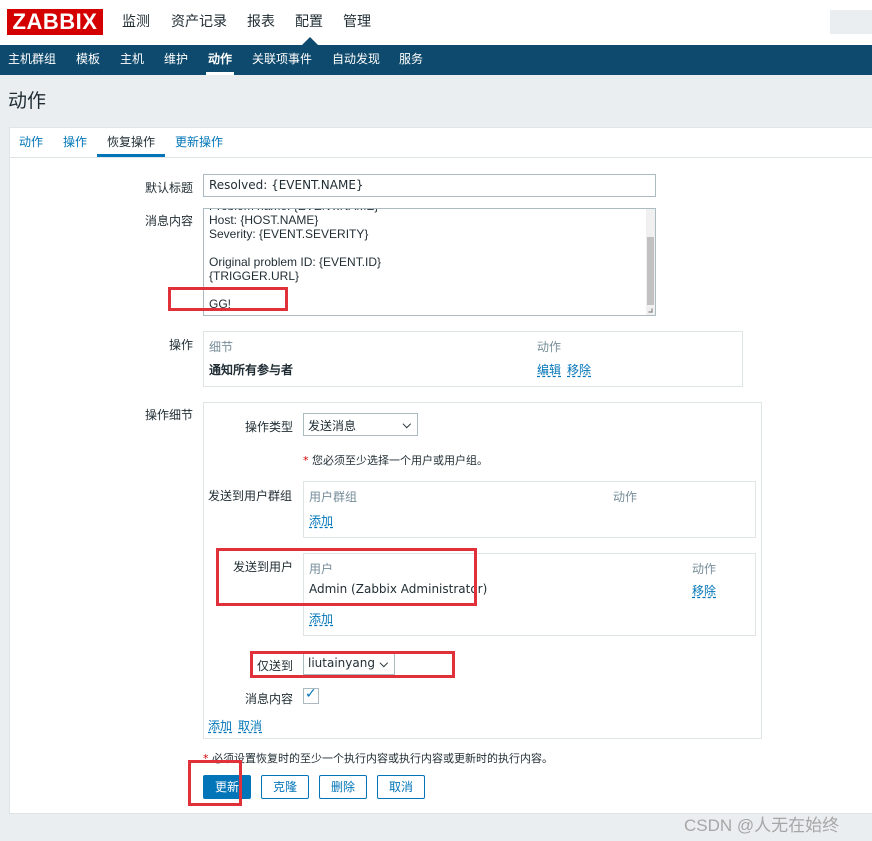  What do you see at coordinates (215, 783) in the screenshot?
I see `highlight-box-update` at bounding box center [215, 783].